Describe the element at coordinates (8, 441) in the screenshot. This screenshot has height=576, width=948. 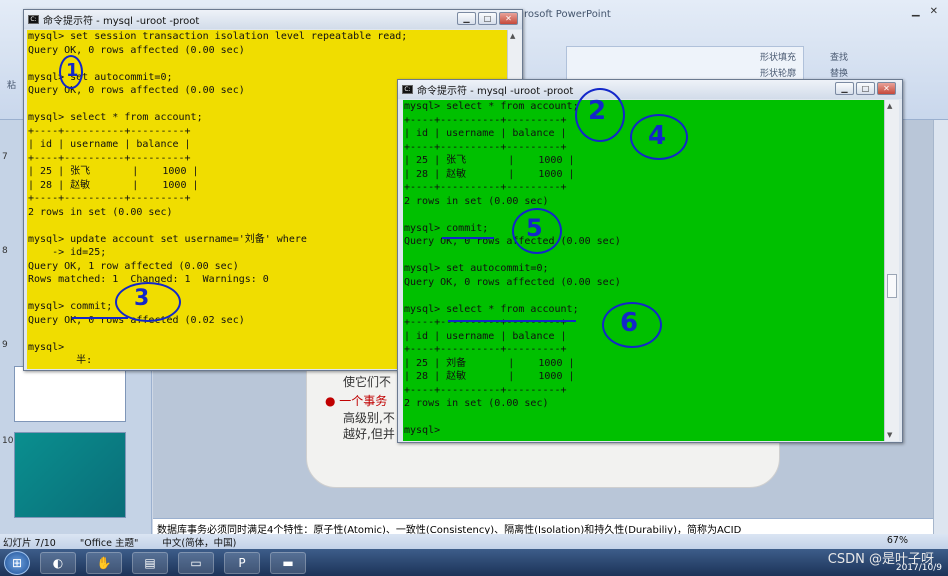
I see `thumb-number: 10` at that location.